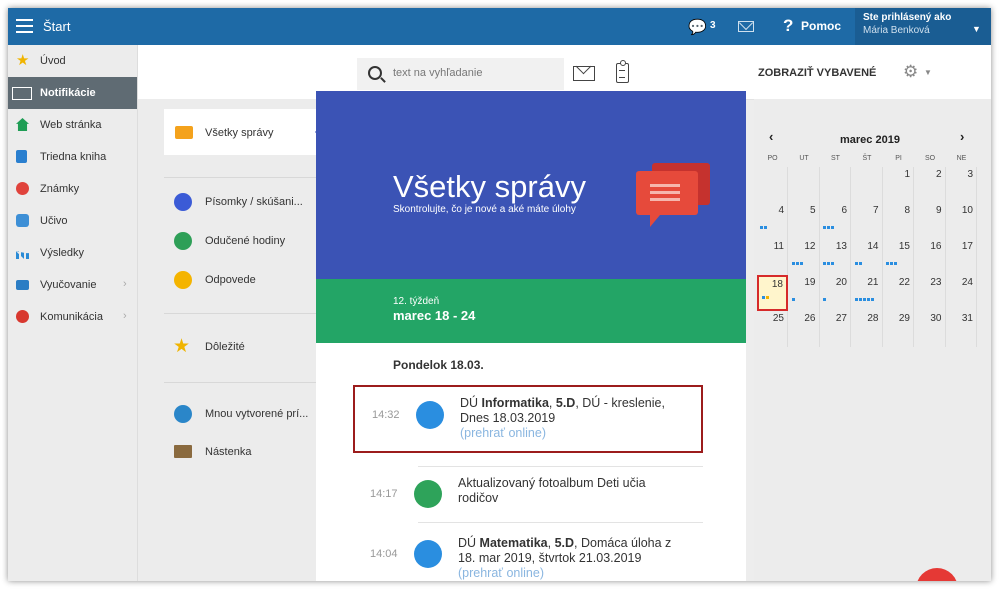 This screenshot has width=1000, height=589. I want to click on calendar-day: 4, so click(772, 221).